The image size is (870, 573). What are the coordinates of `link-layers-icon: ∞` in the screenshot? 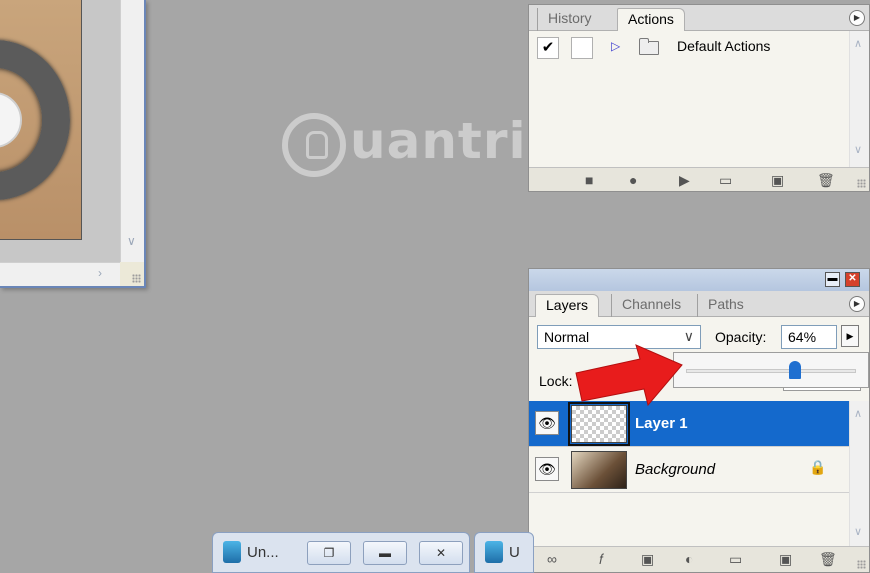 It's located at (552, 559).